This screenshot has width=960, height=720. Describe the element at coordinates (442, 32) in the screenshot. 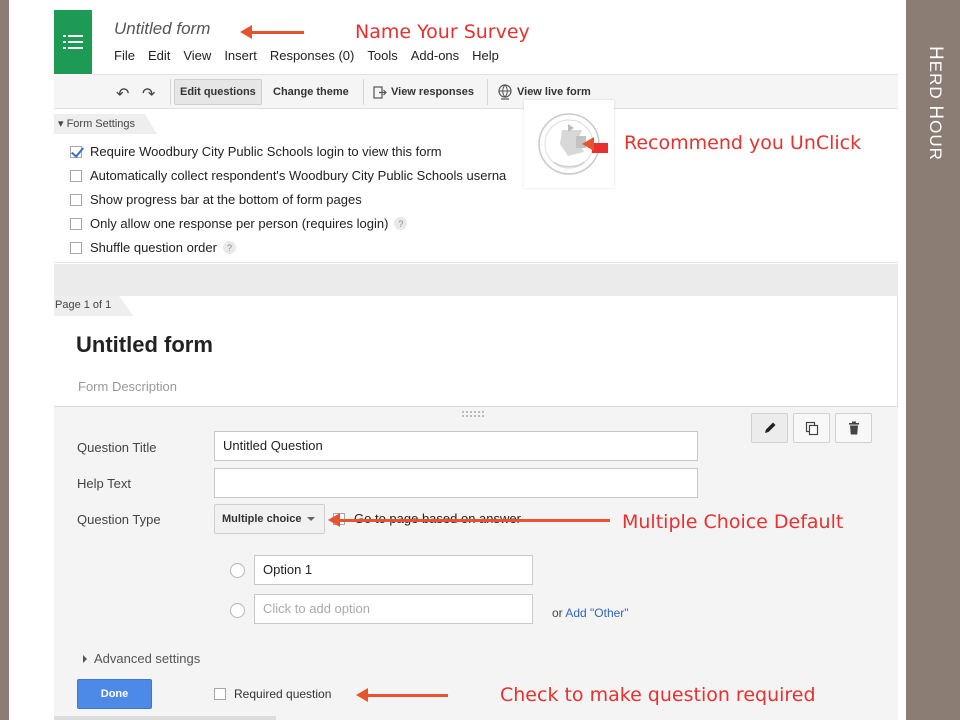

I see `annotation-name-survey: Name Your Survey` at that location.